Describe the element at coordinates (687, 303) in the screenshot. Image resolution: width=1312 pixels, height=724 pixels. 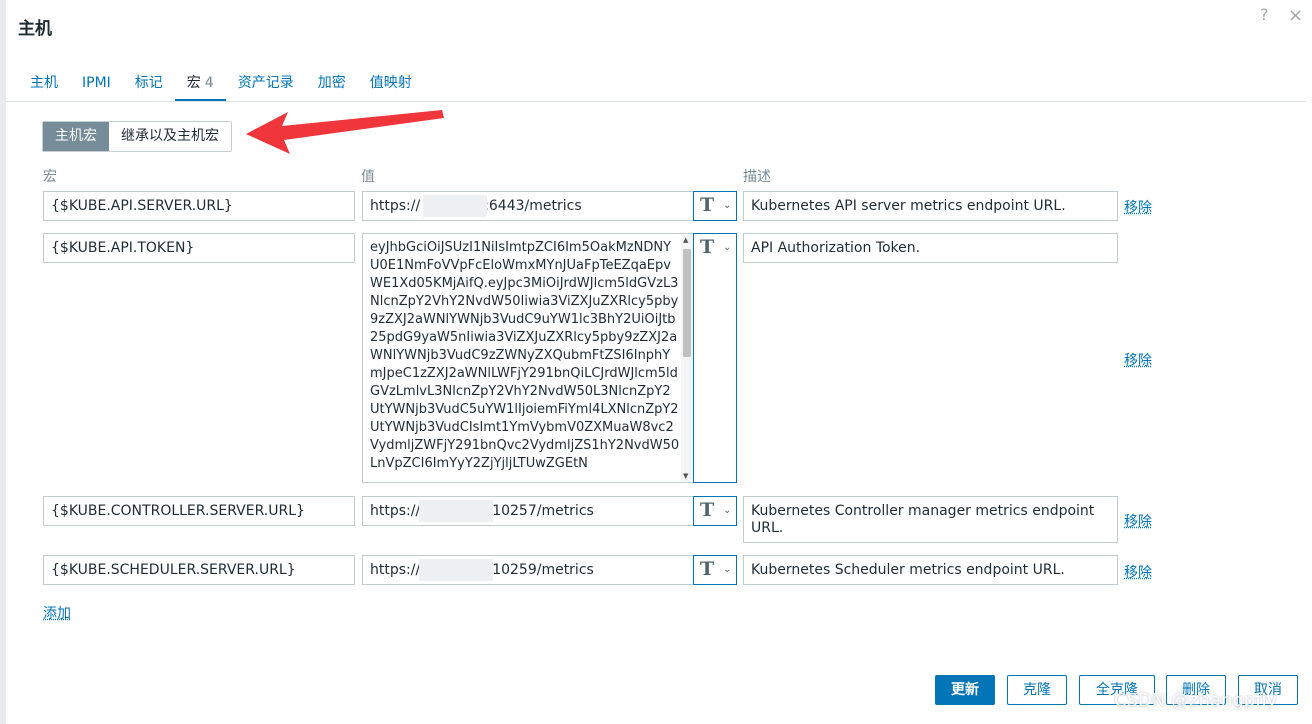
I see `scrollbar-thumb` at that location.